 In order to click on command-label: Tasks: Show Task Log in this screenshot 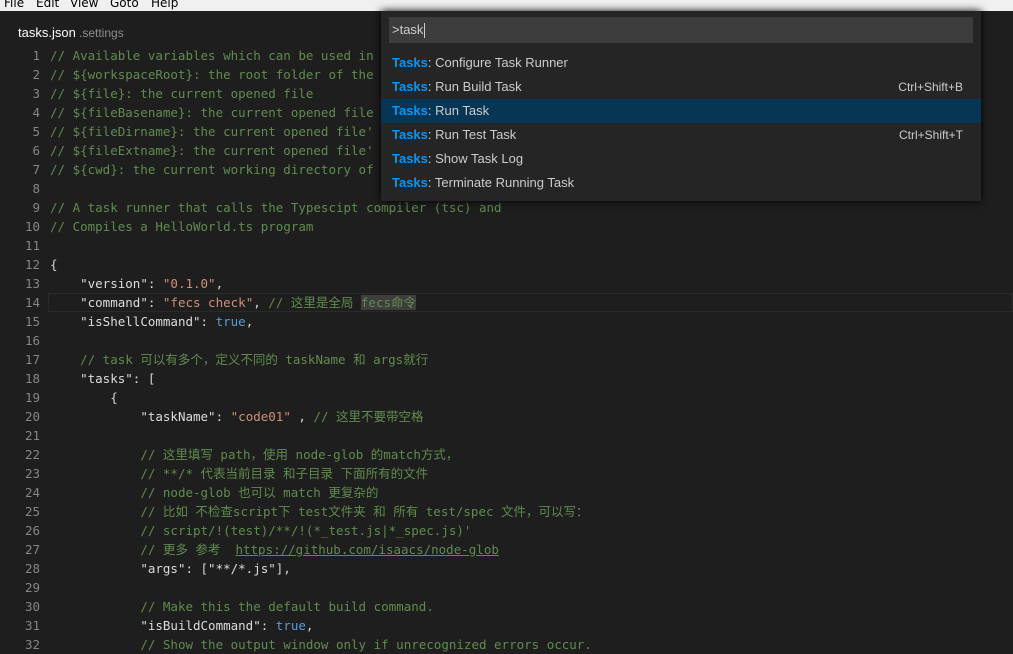, I will do `click(457, 159)`.